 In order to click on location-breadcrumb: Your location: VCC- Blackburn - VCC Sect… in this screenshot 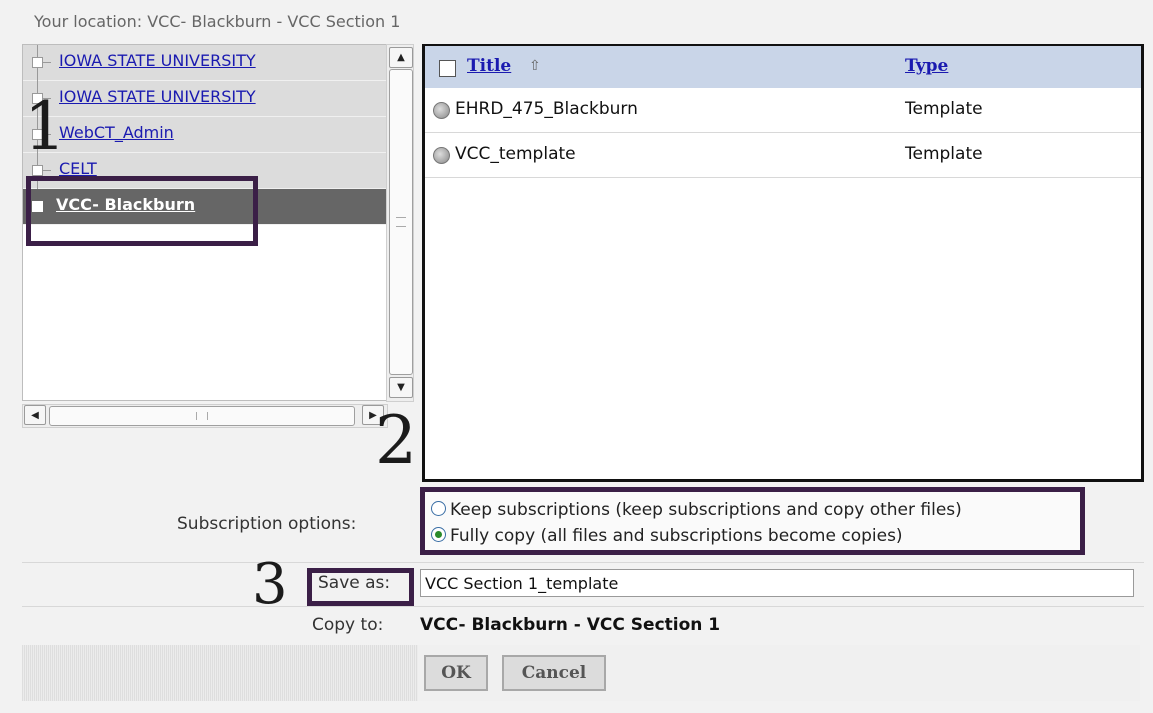, I will do `click(217, 21)`.